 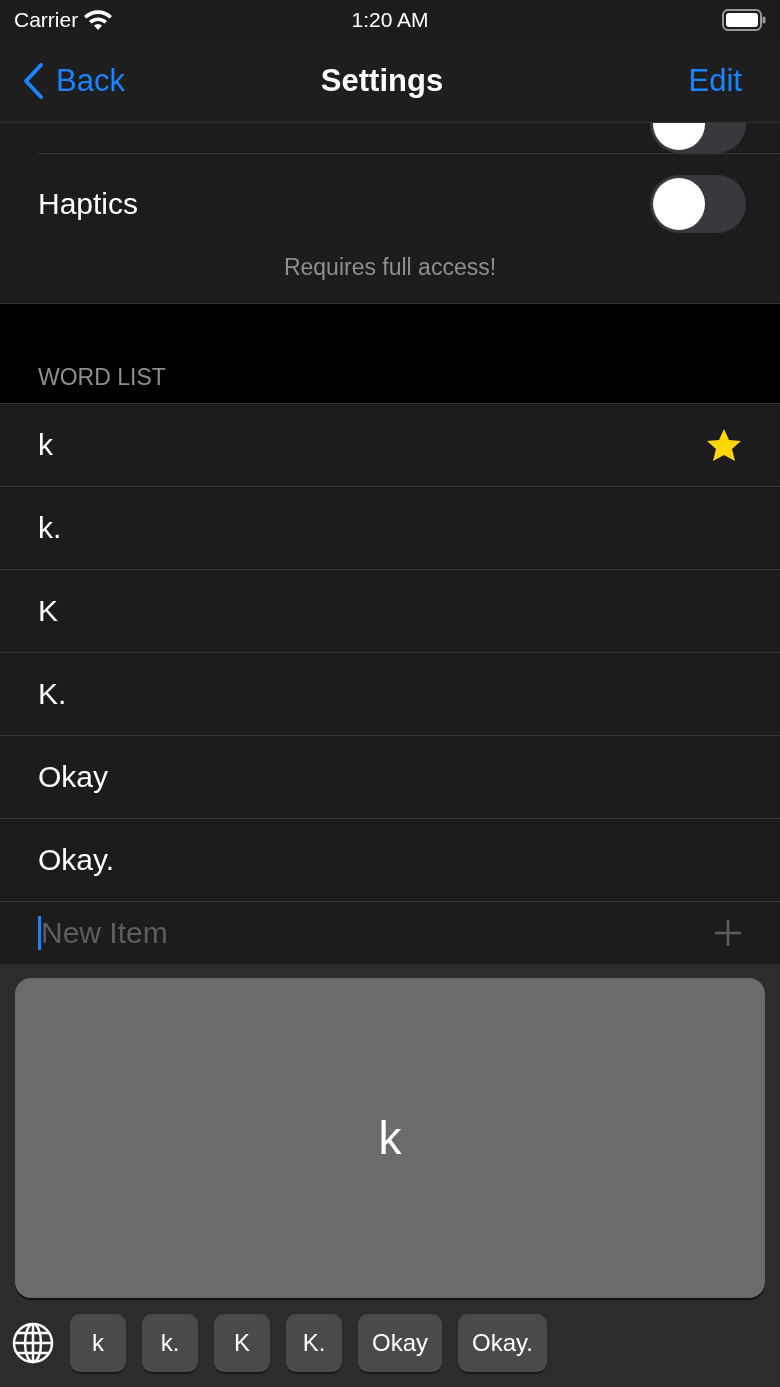 I want to click on word-list-item: k, so click(x=390, y=445).